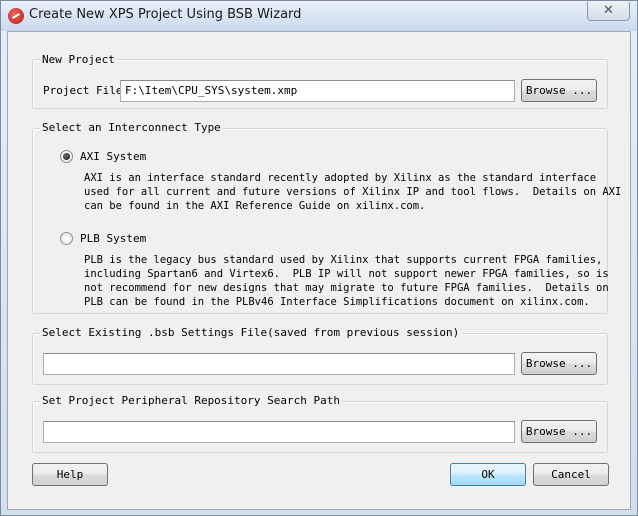  What do you see at coordinates (113, 156) in the screenshot?
I see `axi-system-label: AXI System` at bounding box center [113, 156].